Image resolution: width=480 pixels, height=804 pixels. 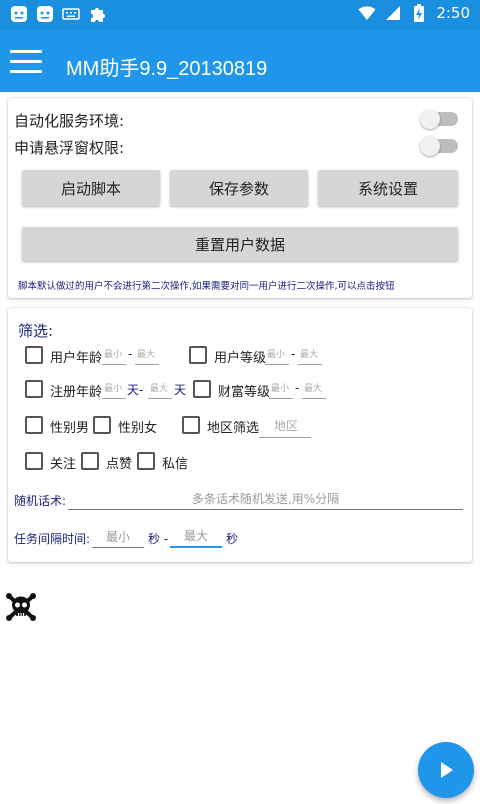 What do you see at coordinates (71, 14) in the screenshot?
I see `keyboard-icon` at bounding box center [71, 14].